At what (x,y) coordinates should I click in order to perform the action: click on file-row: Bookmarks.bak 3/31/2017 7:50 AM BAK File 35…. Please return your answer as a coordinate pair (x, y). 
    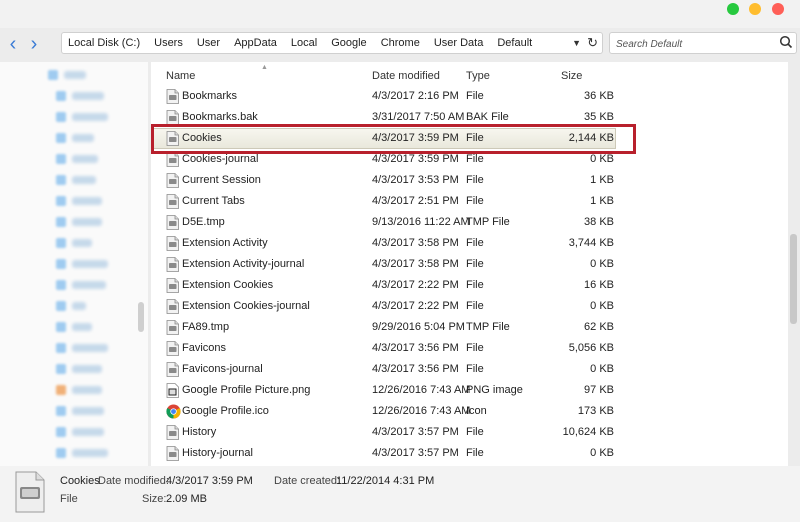
    Looking at the image, I should click on (469, 117).